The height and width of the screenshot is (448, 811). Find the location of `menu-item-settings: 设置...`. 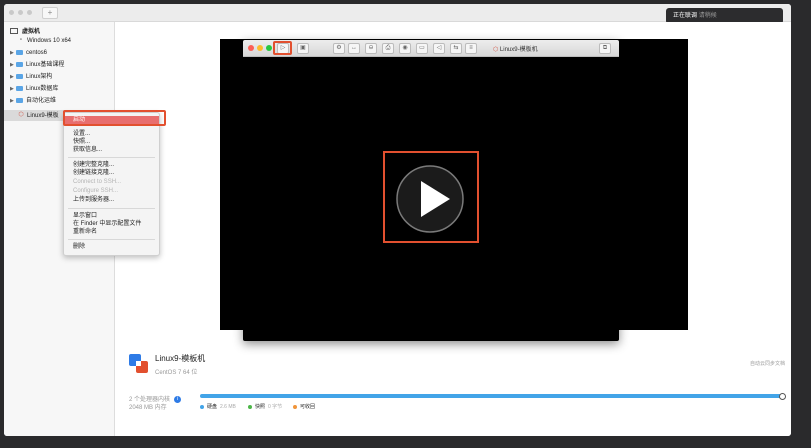

menu-item-settings: 设置... is located at coordinates (111, 134).